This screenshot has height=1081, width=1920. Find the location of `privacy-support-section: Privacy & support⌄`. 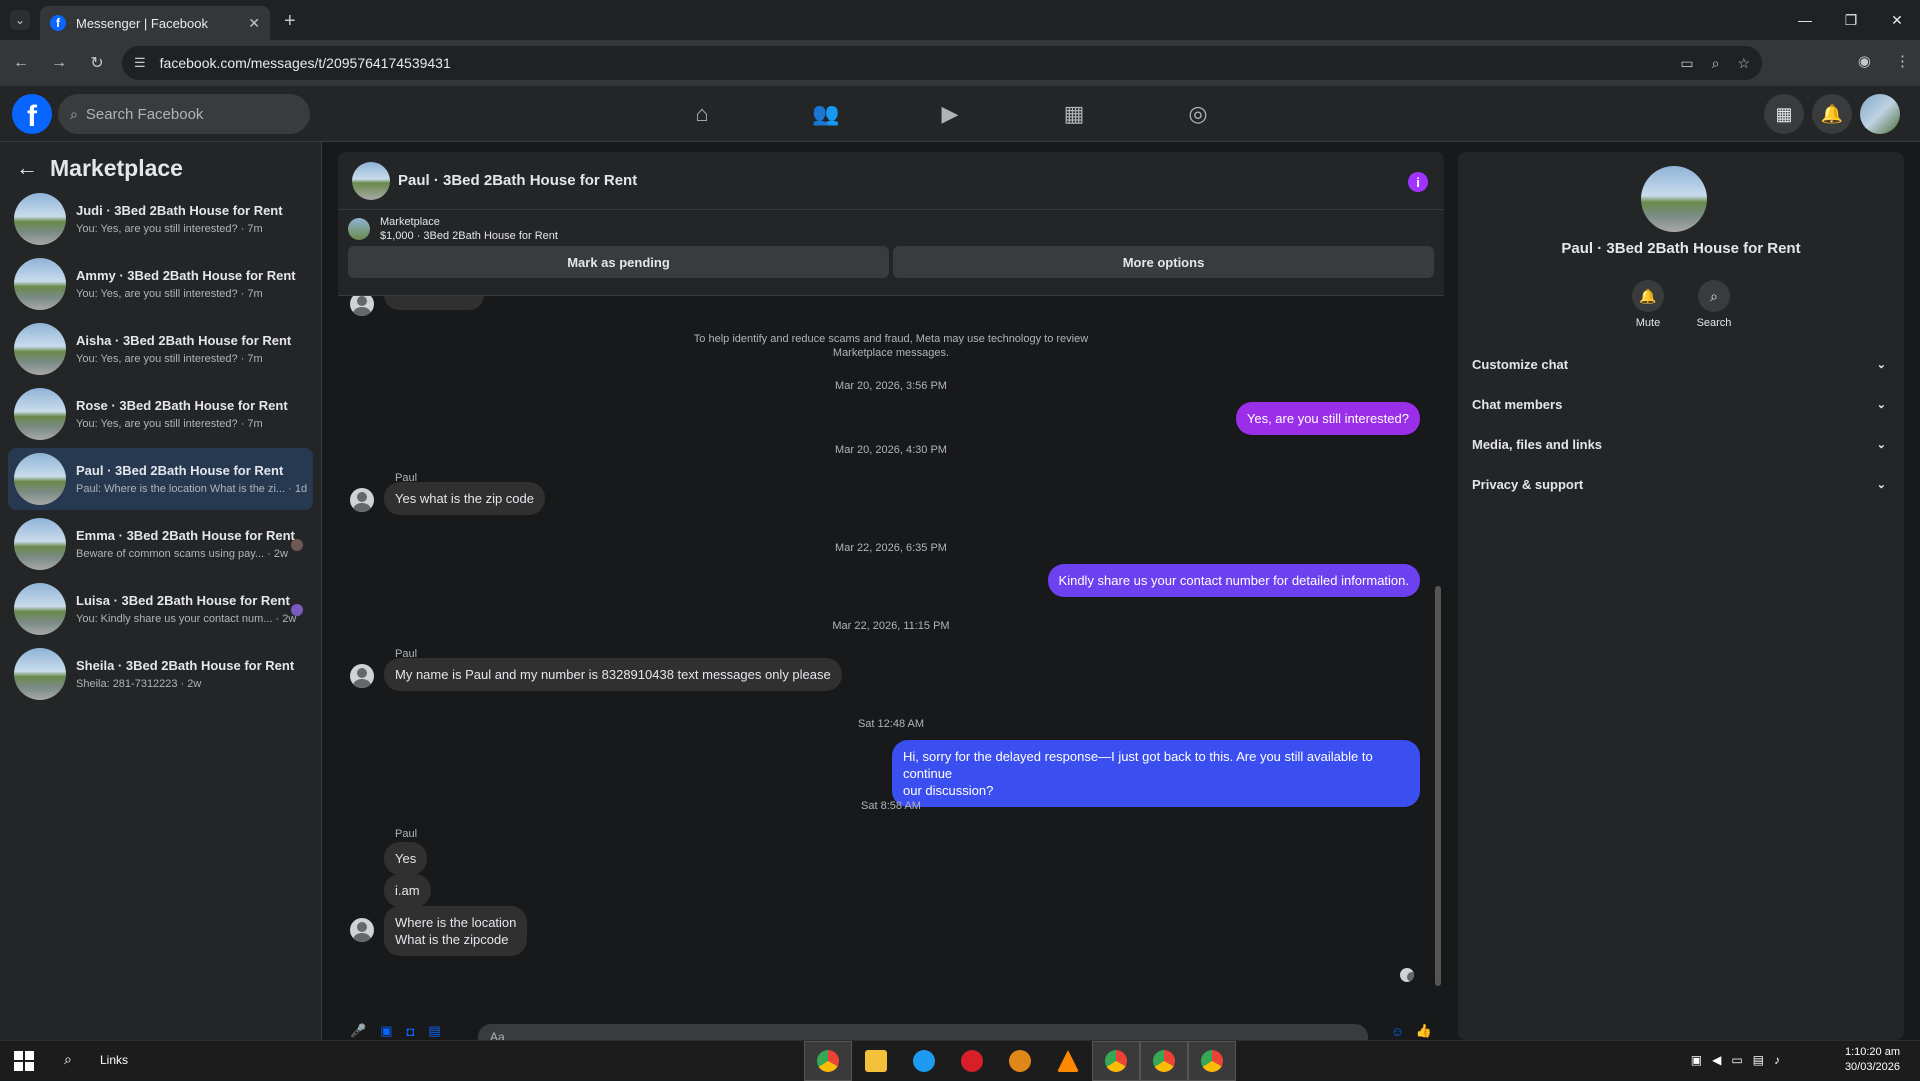

privacy-support-section: Privacy & support⌄ is located at coordinates (1679, 484).